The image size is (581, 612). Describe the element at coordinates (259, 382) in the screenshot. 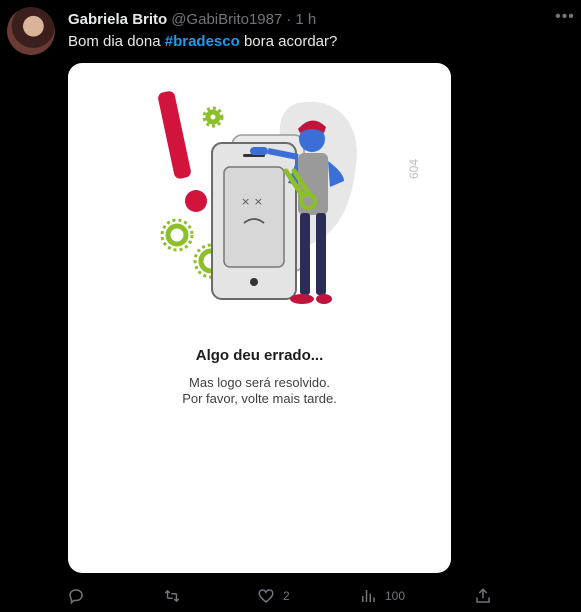

I see `error-message-line-1: Mas logo será resolvido.` at that location.